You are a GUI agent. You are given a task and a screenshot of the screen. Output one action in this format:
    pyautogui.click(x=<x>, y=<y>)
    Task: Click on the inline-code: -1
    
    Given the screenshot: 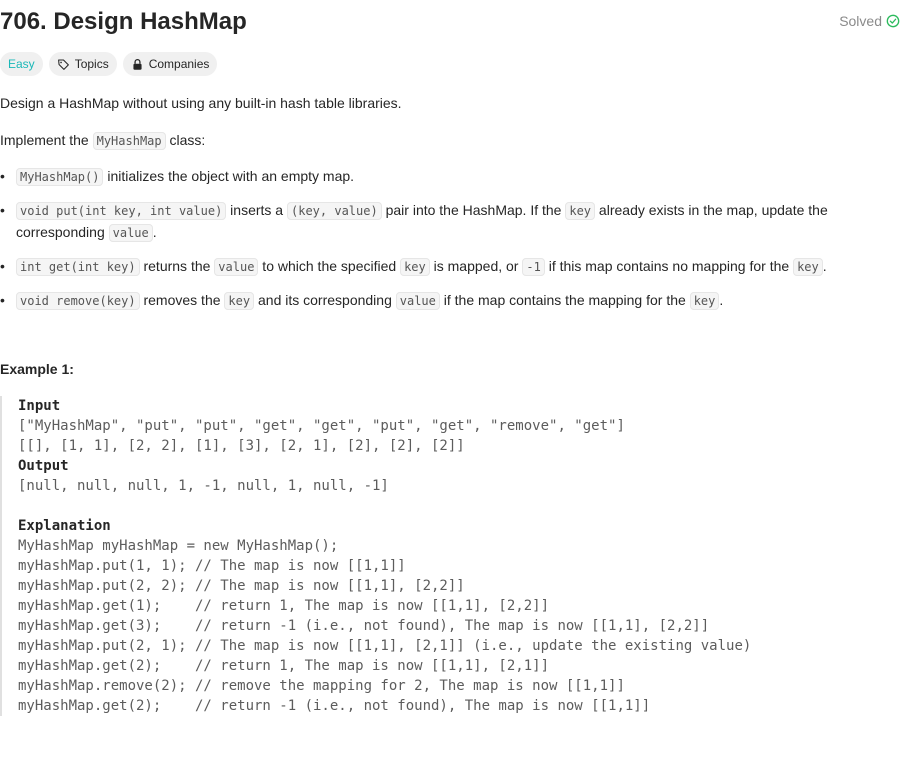 What is the action you would take?
    pyautogui.click(x=533, y=267)
    